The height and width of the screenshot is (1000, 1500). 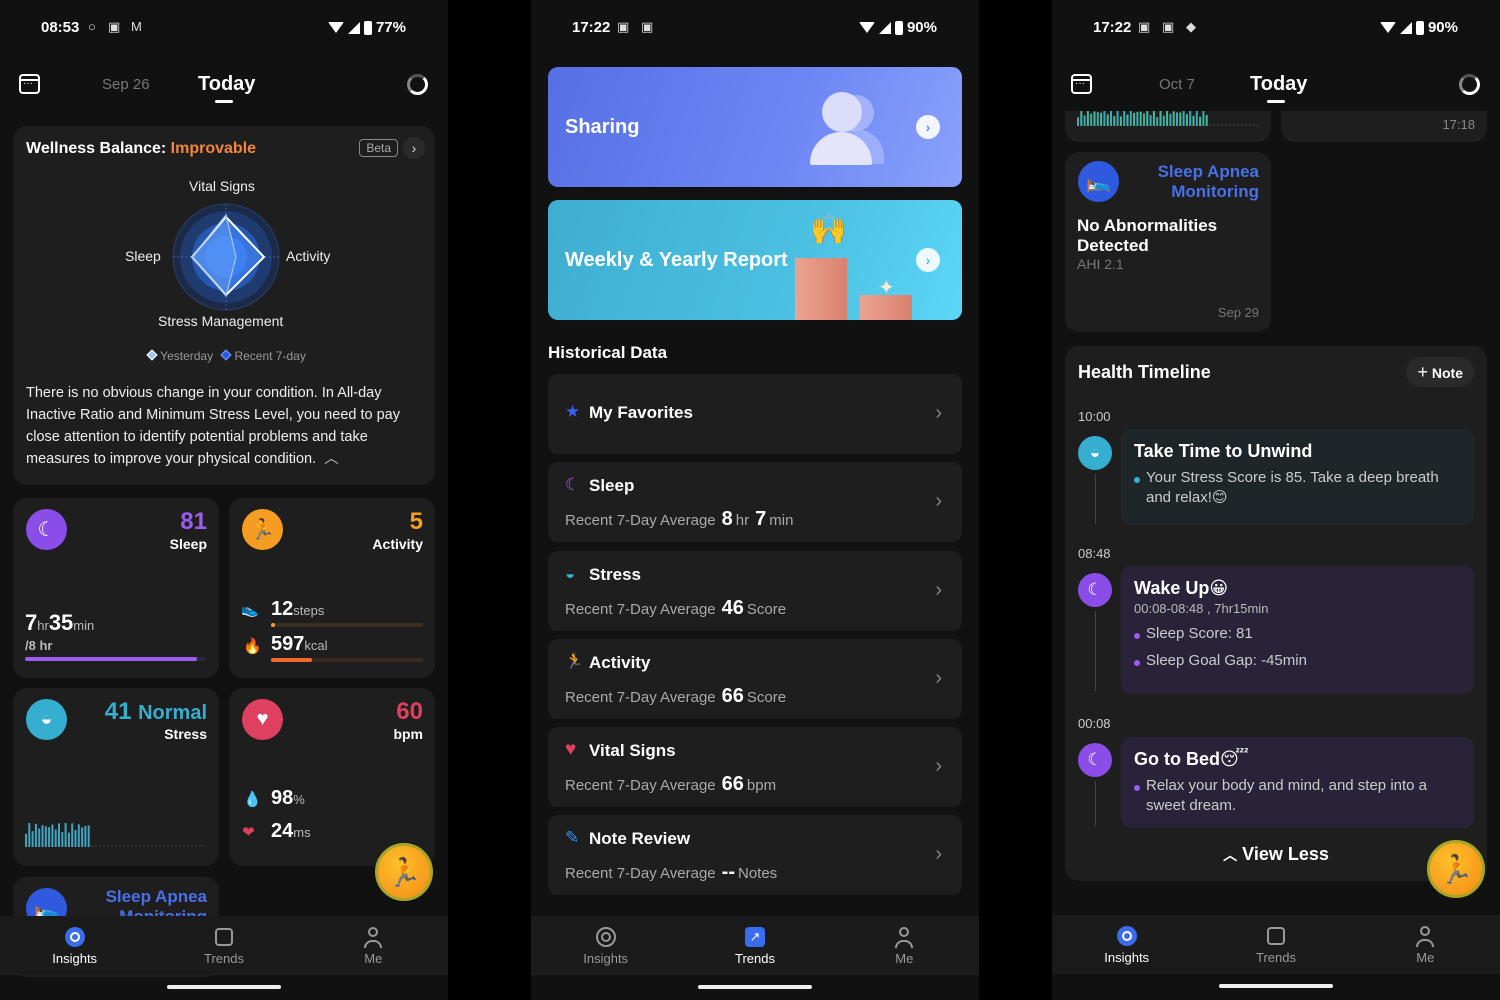 I want to click on today-indicator, so click(x=224, y=101).